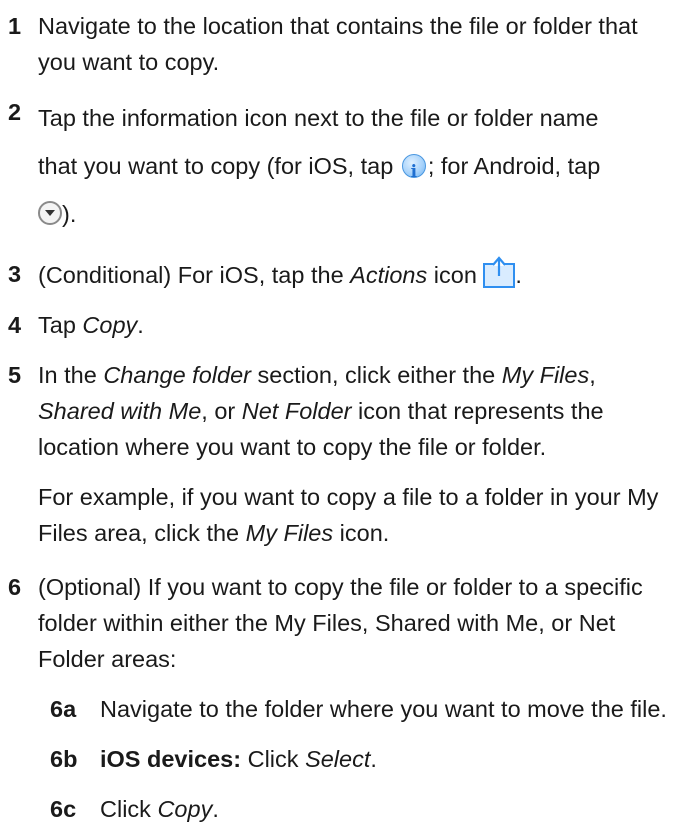 The height and width of the screenshot is (827, 679). Describe the element at coordinates (499, 272) in the screenshot. I see `share-icon` at that location.